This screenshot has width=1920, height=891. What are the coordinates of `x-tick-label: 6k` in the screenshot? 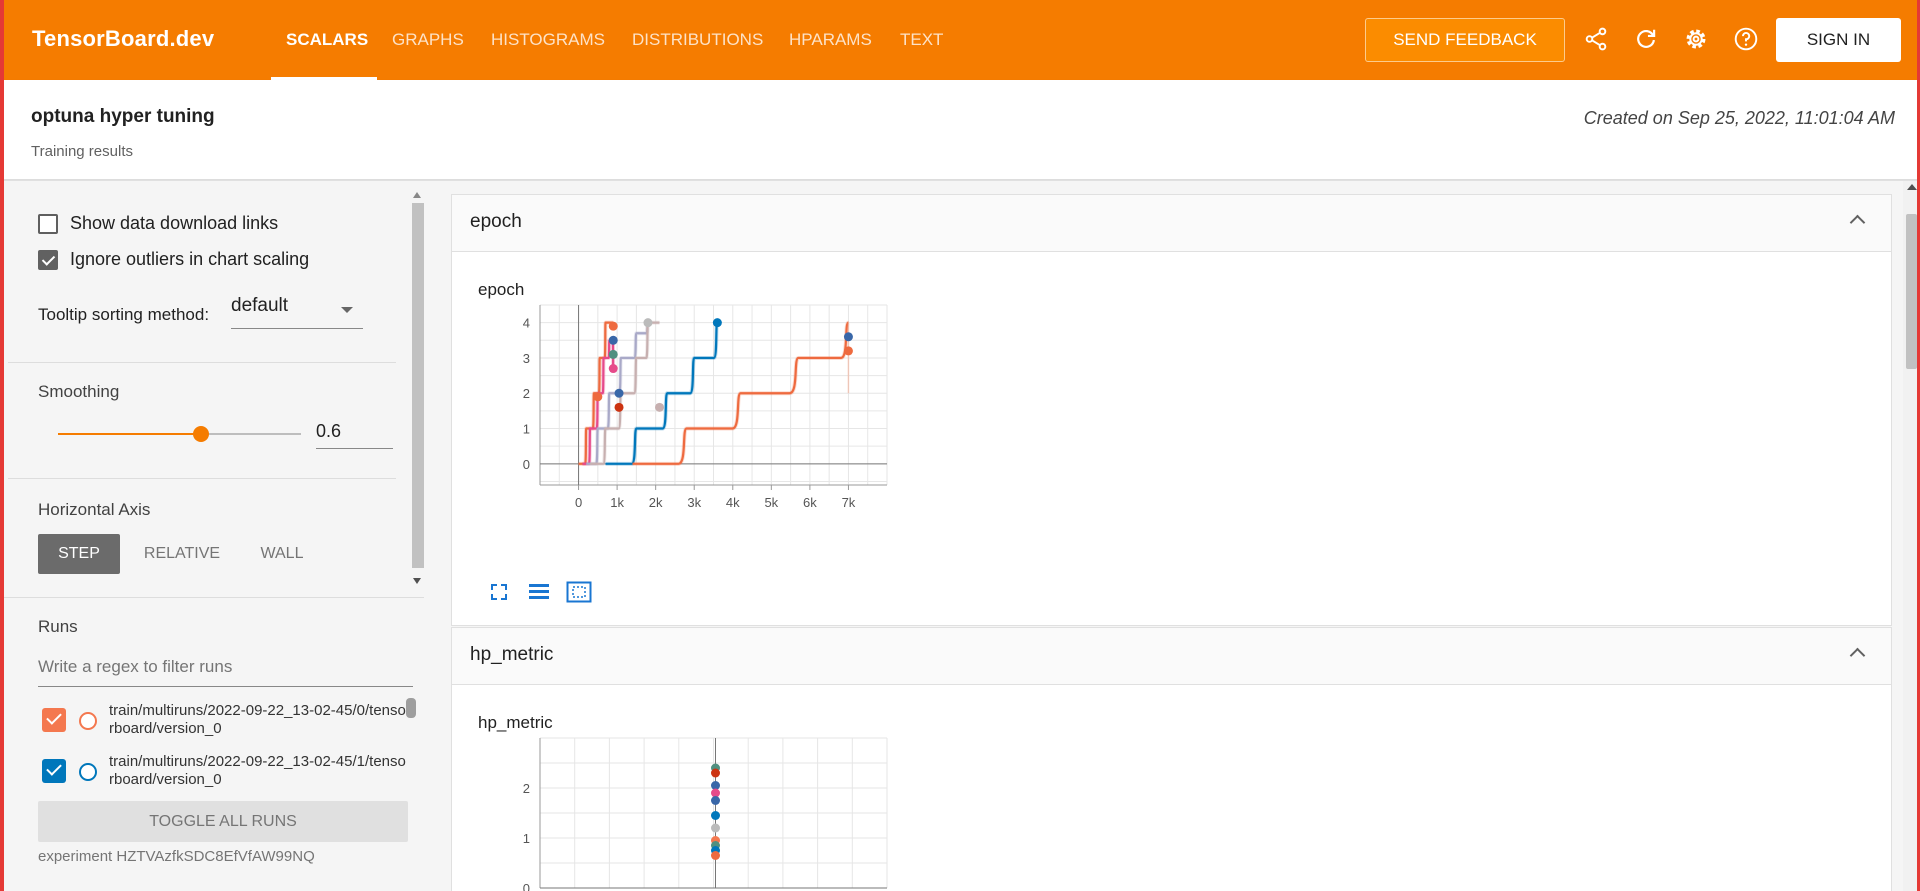 It's located at (810, 502).